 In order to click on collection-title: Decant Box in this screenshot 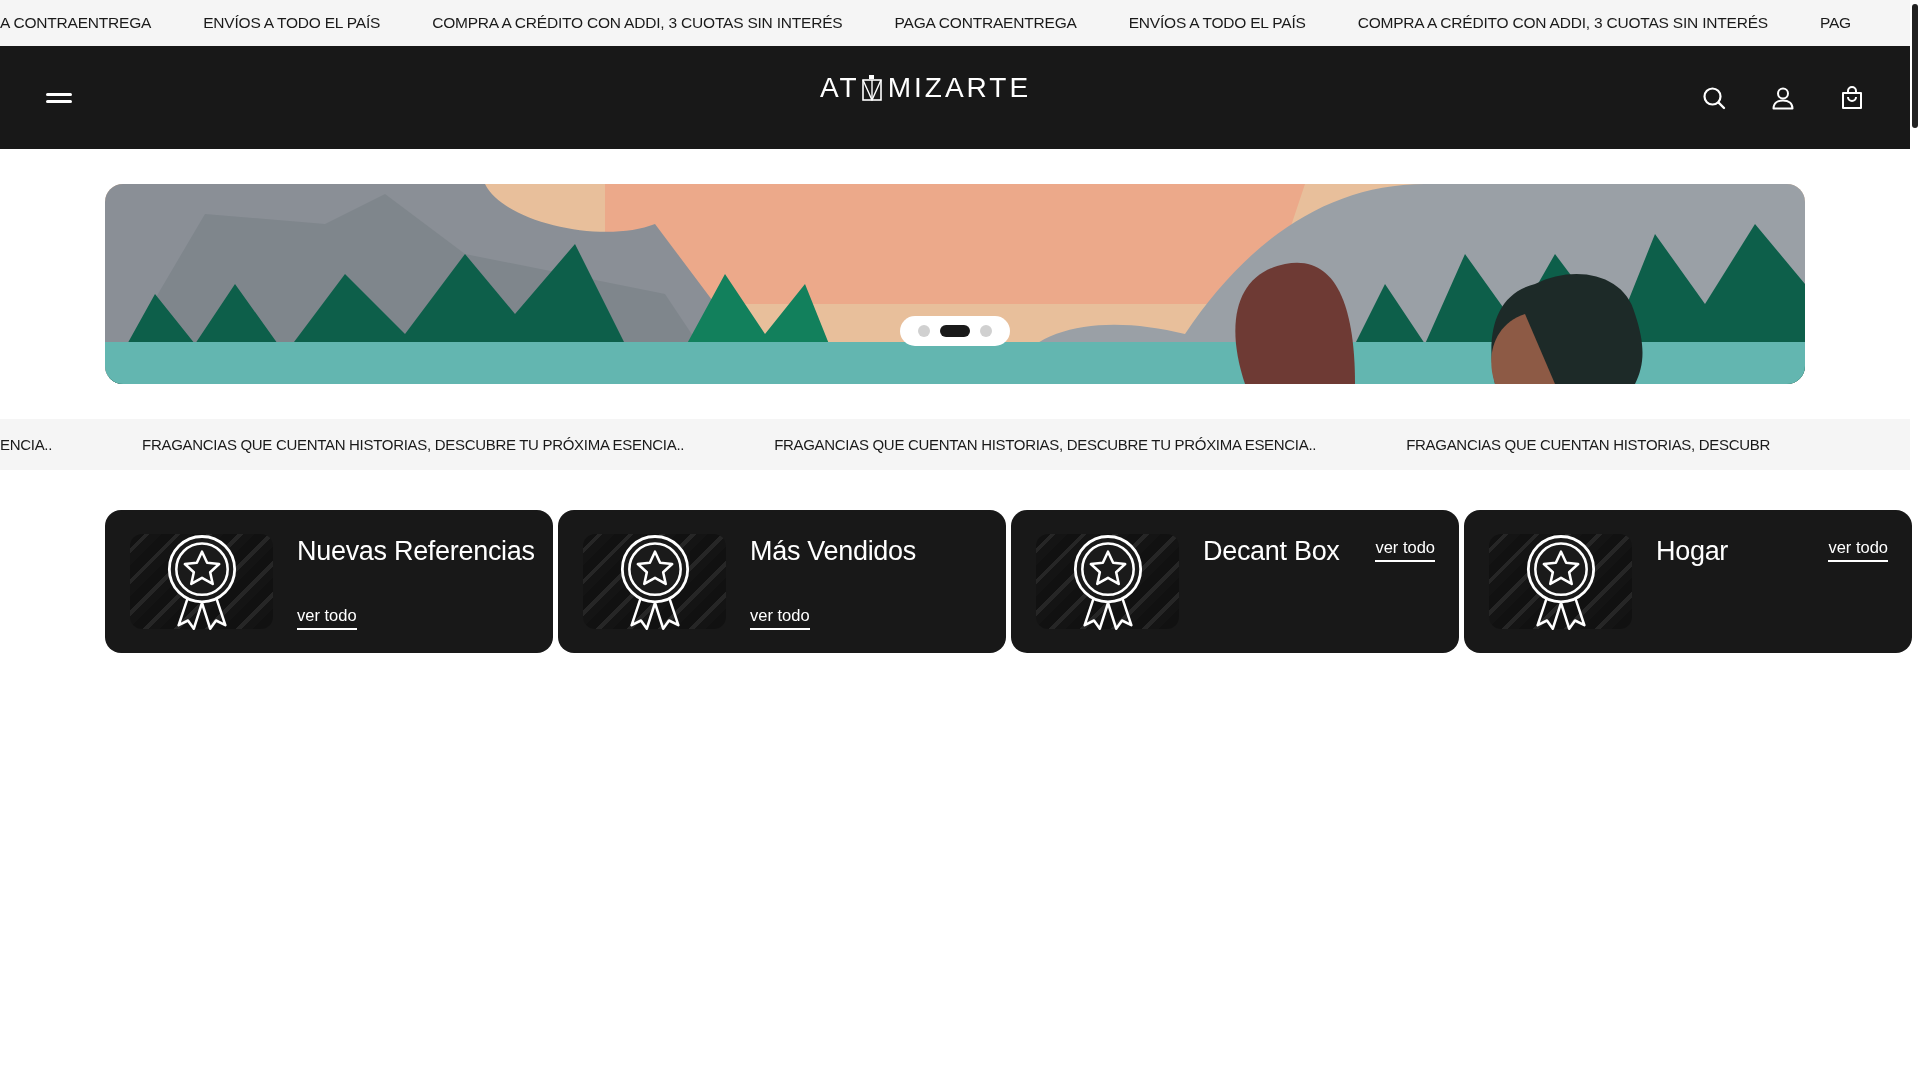, I will do `click(1271, 551)`.